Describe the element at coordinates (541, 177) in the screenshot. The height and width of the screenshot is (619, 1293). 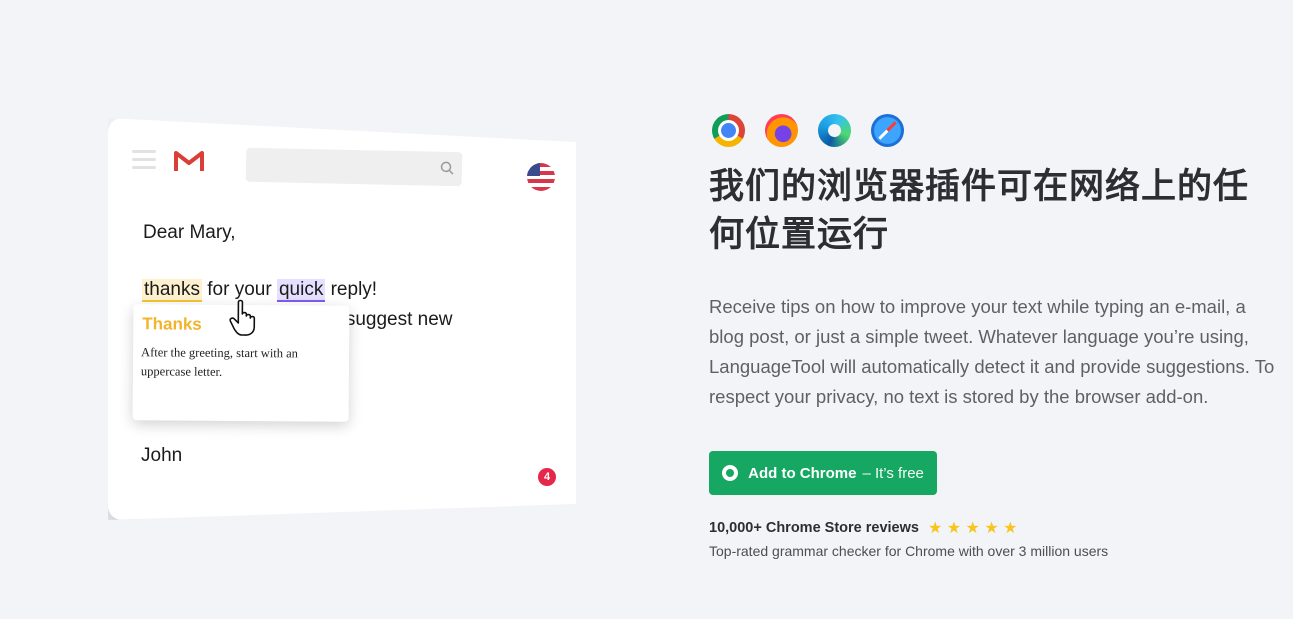
I see `us-flag-icon` at that location.